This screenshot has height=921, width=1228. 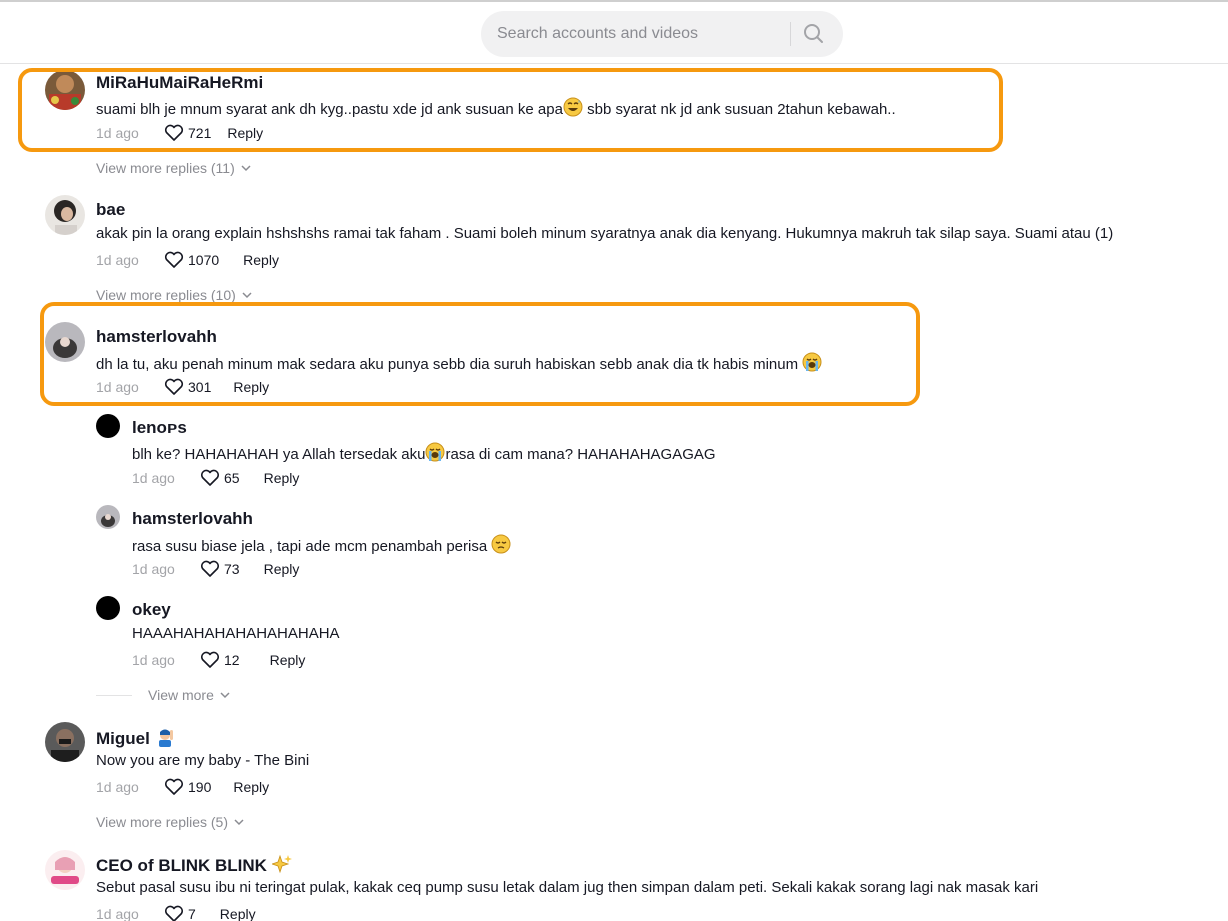 What do you see at coordinates (281, 864) in the screenshot?
I see `sparkles-emoji-icon` at bounding box center [281, 864].